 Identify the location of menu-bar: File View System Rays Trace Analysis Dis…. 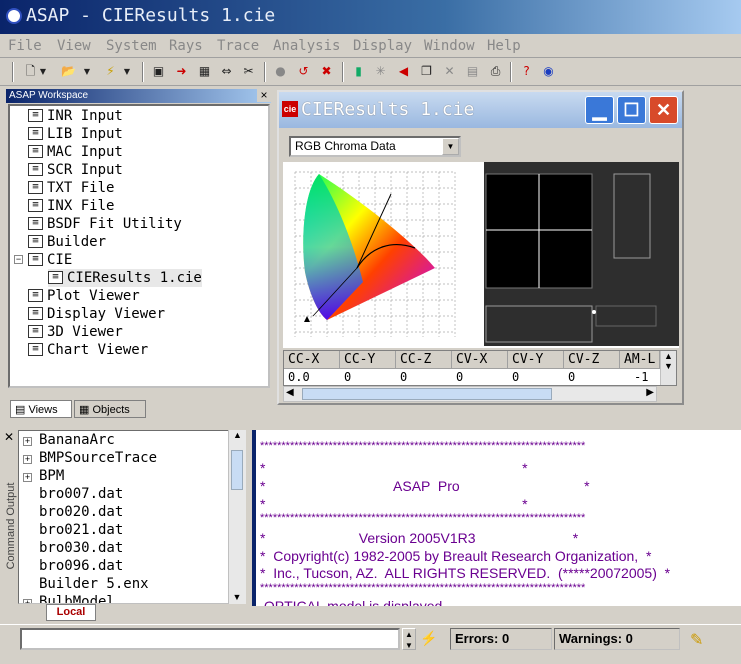
(370, 46).